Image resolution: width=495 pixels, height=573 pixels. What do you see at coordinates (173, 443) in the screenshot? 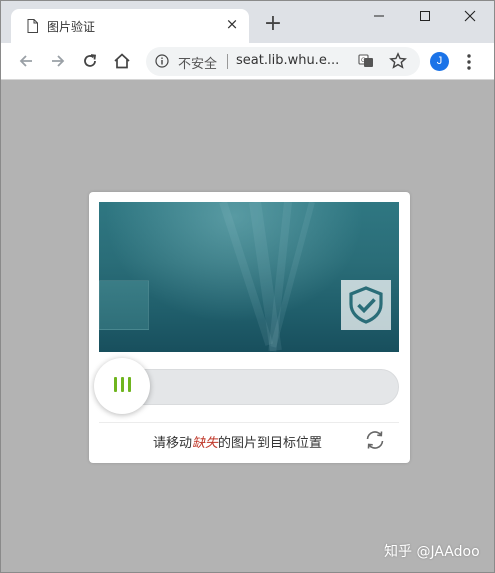
I see `instruction-text-start: 请移动` at bounding box center [173, 443].